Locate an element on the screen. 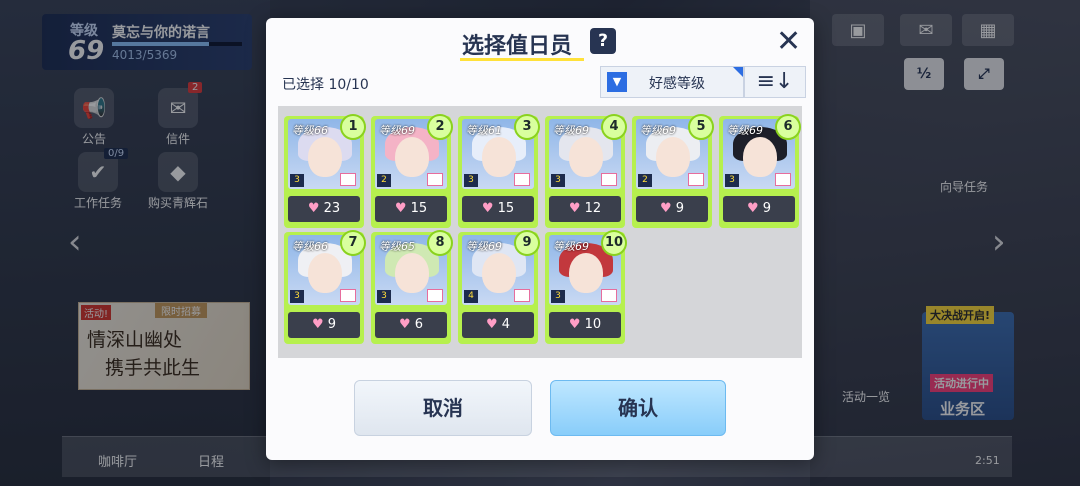 This screenshot has width=1080, height=486. bond-level: ♥ 12 is located at coordinates (585, 209).